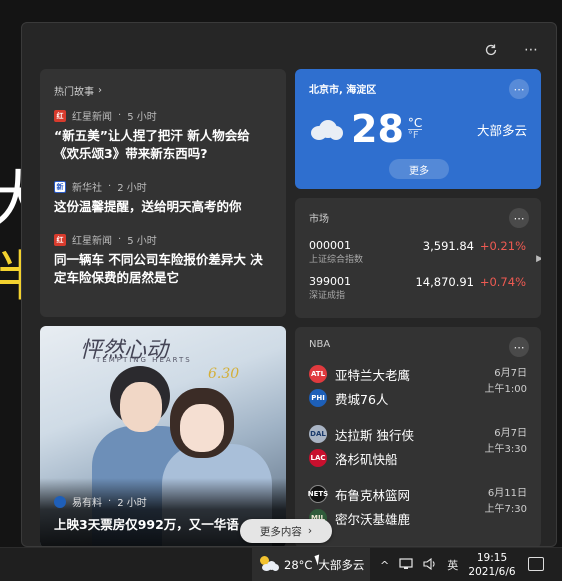  What do you see at coordinates (448, 246) in the screenshot?
I see `stock-price: 3,591.84` at bounding box center [448, 246].